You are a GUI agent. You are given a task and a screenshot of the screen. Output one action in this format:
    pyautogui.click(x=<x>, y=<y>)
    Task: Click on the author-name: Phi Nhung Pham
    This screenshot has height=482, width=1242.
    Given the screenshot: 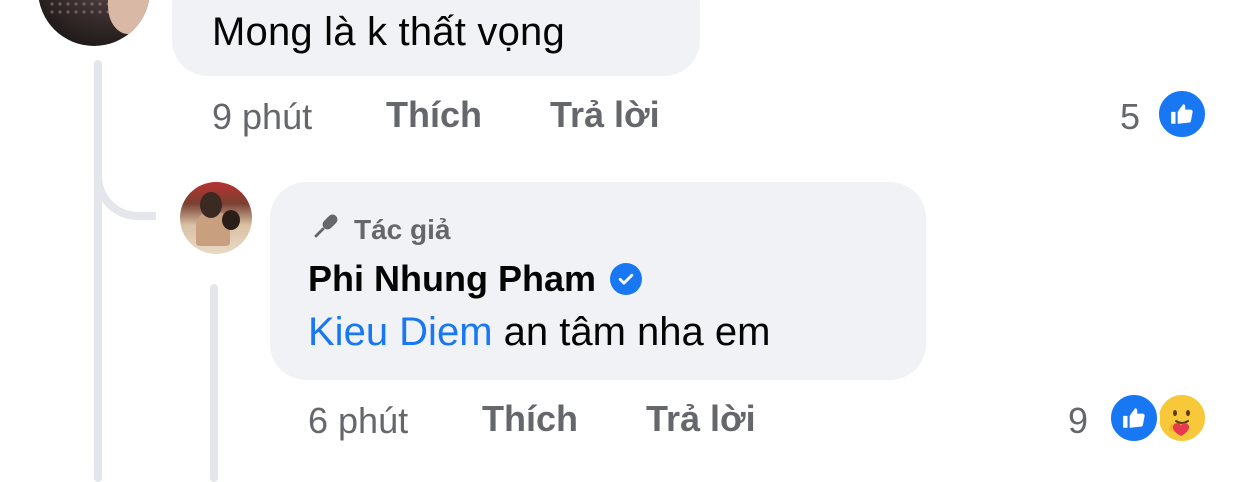 What is the action you would take?
    pyautogui.click(x=452, y=279)
    